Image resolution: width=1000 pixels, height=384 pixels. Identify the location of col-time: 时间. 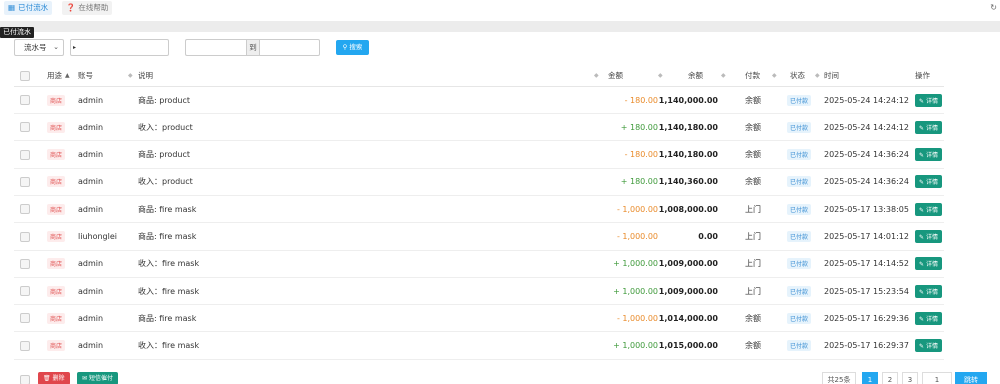
(831, 75).